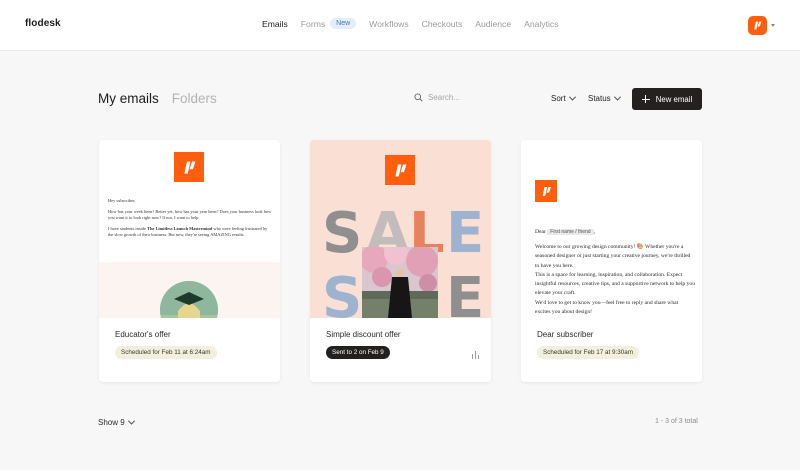  What do you see at coordinates (164, 98) in the screenshot?
I see `section-tabs: My emails Folders` at bounding box center [164, 98].